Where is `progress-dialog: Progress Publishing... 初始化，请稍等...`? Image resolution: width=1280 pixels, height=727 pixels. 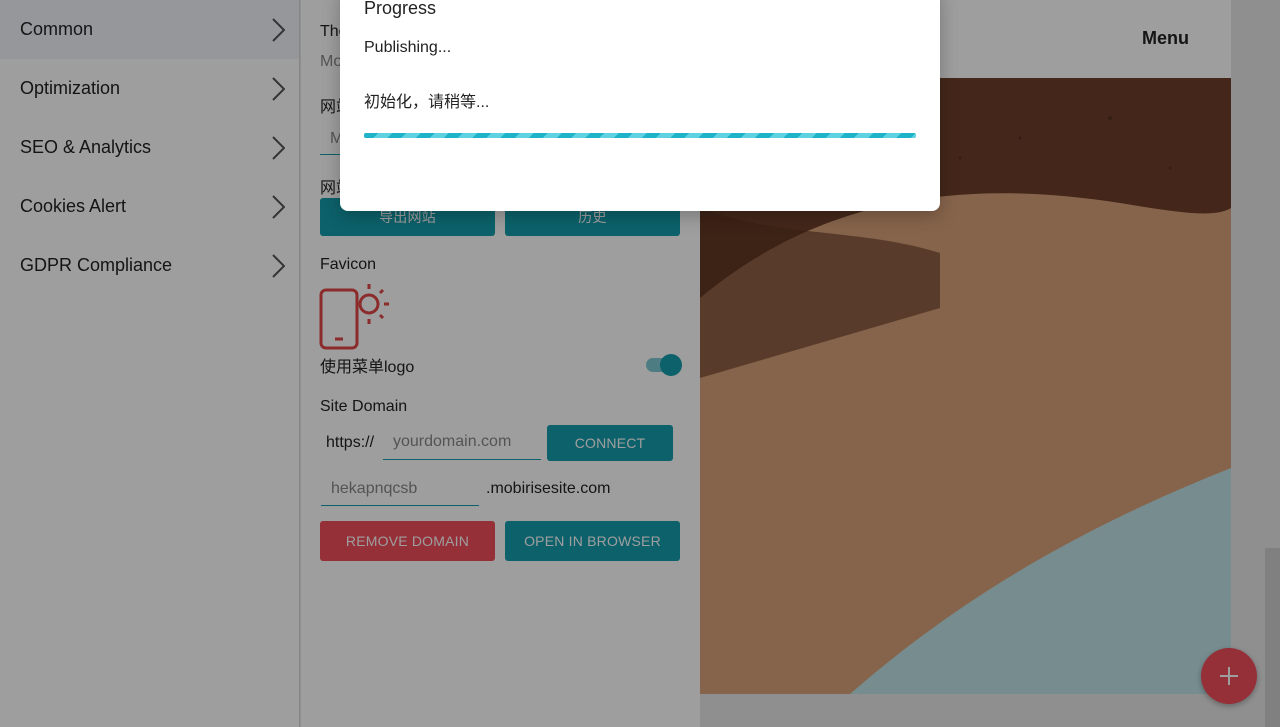 progress-dialog: Progress Publishing... 初始化，请稍等... is located at coordinates (640, 105).